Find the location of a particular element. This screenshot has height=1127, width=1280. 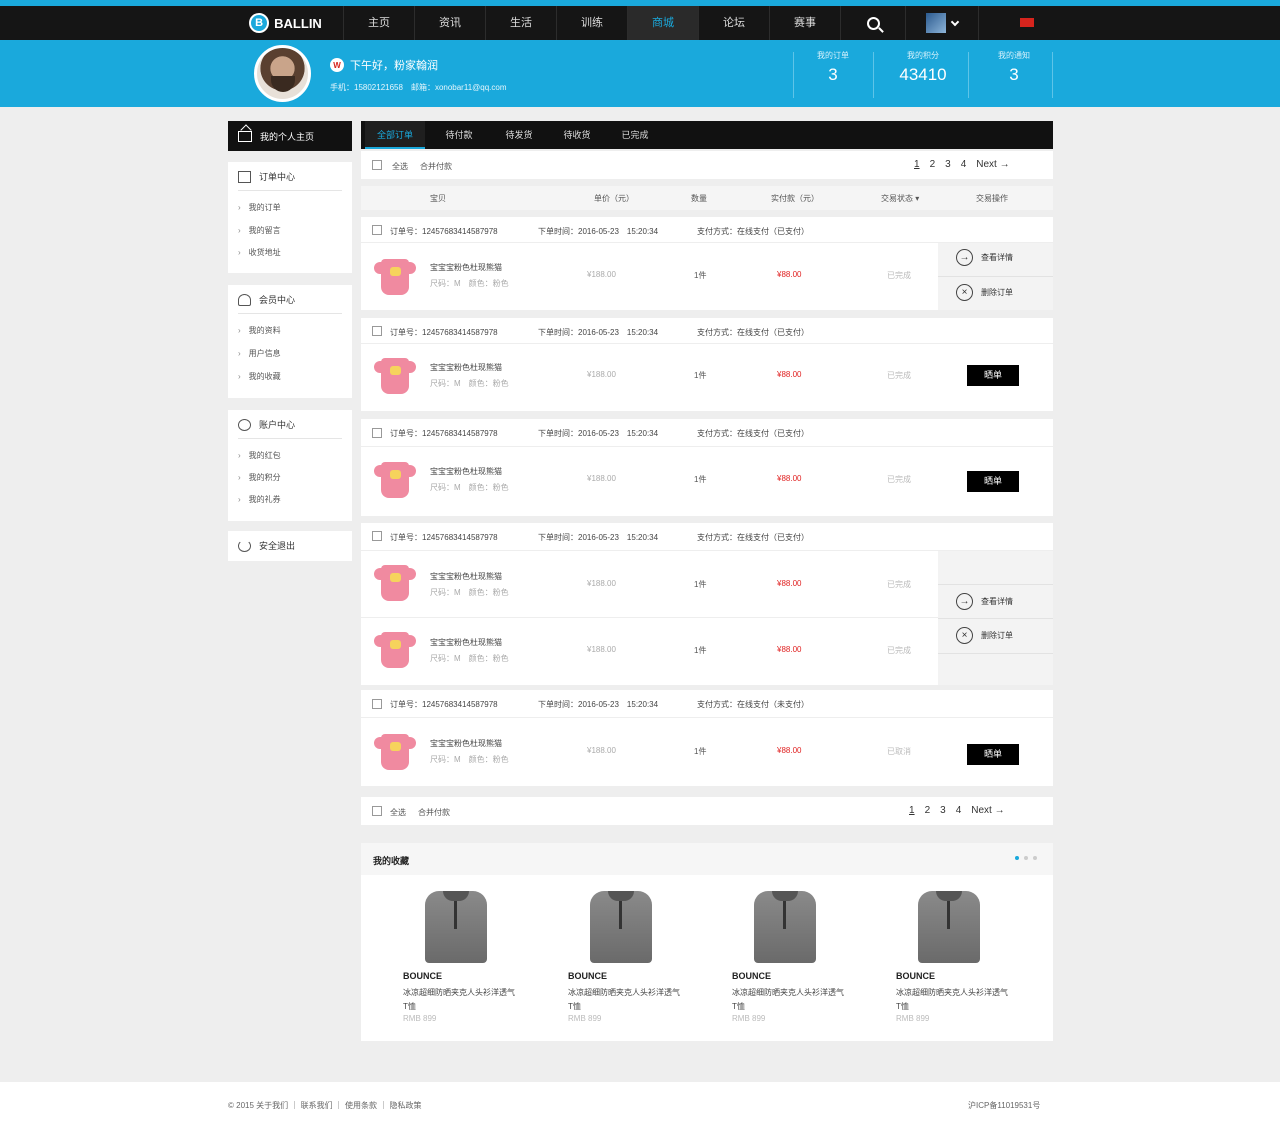

sidebar-item-points: 我的积分 is located at coordinates (259, 477).